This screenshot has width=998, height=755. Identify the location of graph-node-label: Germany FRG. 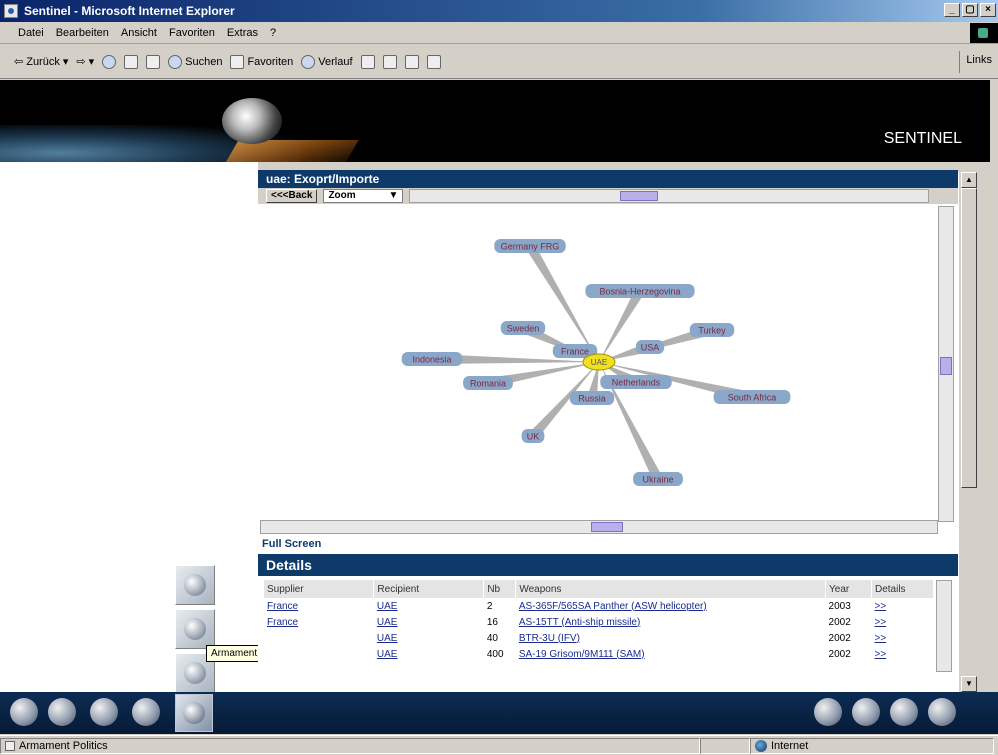
(530, 247).